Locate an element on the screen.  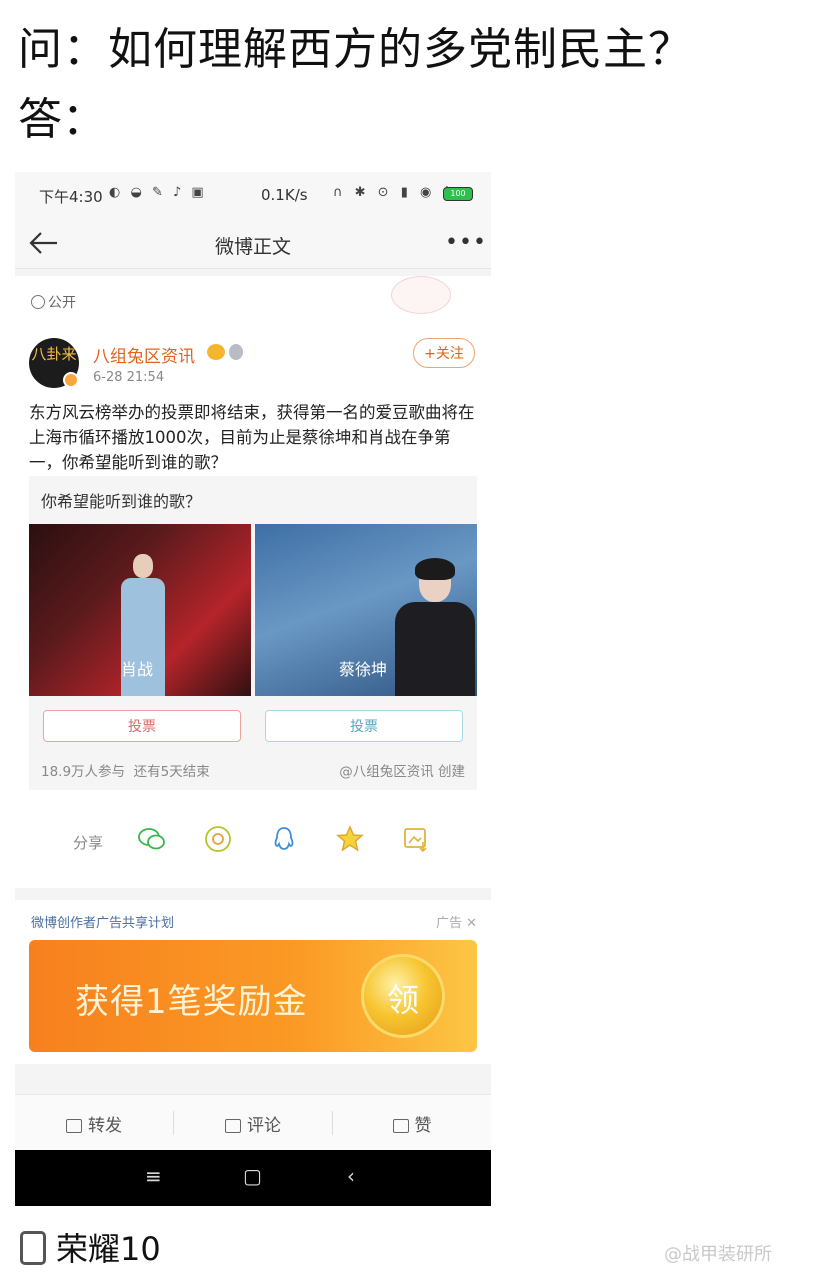
decorative-stamp is located at coordinates (421, 295).